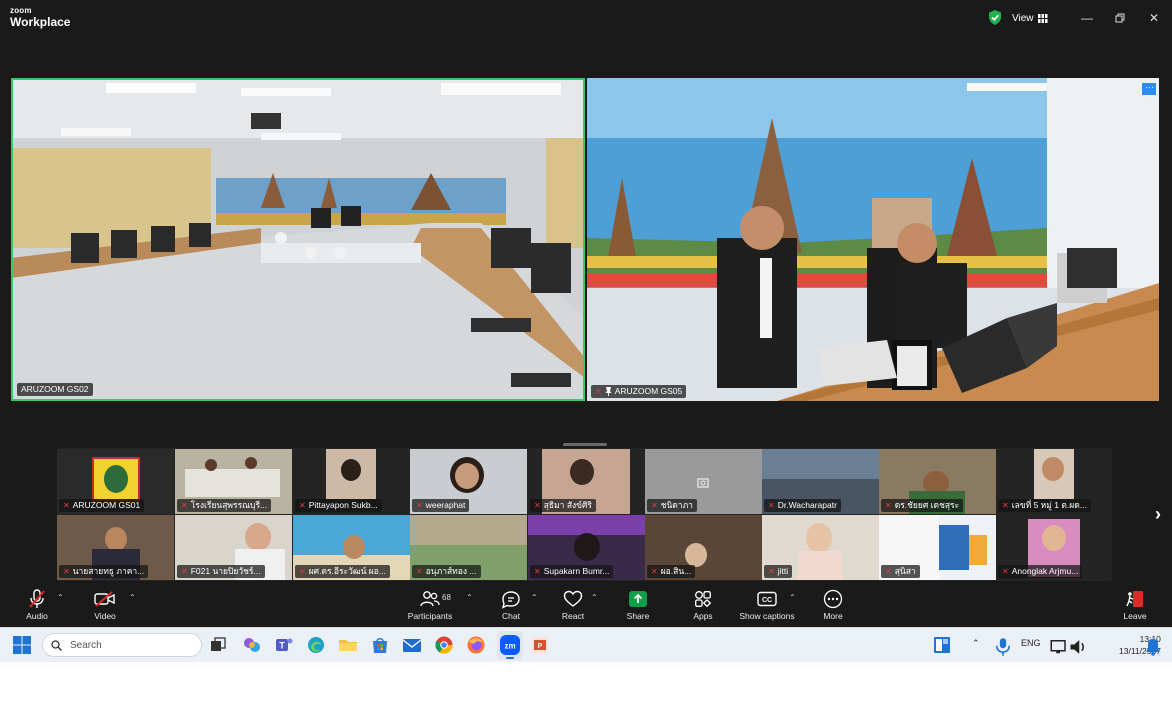 This screenshot has height=718, width=1172. Describe the element at coordinates (1153, 647) in the screenshot. I see `notification-bell-icon` at that location.